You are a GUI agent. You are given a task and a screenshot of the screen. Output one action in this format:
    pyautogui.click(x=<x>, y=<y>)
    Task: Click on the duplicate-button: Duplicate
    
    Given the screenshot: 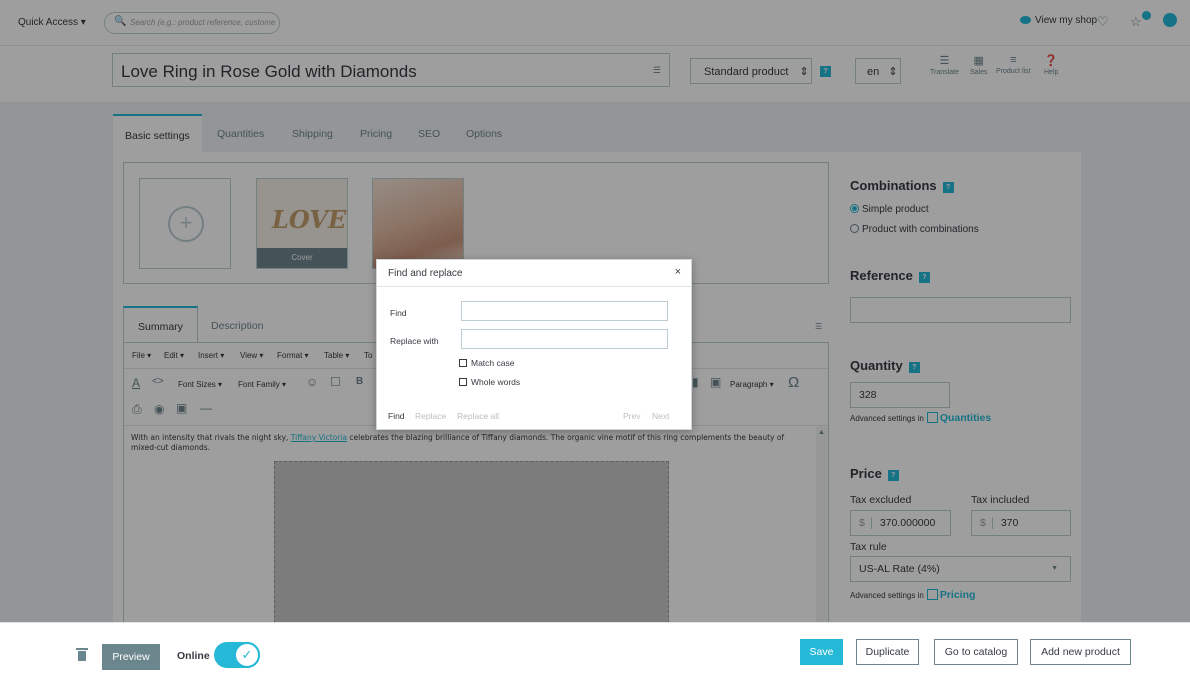 What is the action you would take?
    pyautogui.click(x=887, y=652)
    